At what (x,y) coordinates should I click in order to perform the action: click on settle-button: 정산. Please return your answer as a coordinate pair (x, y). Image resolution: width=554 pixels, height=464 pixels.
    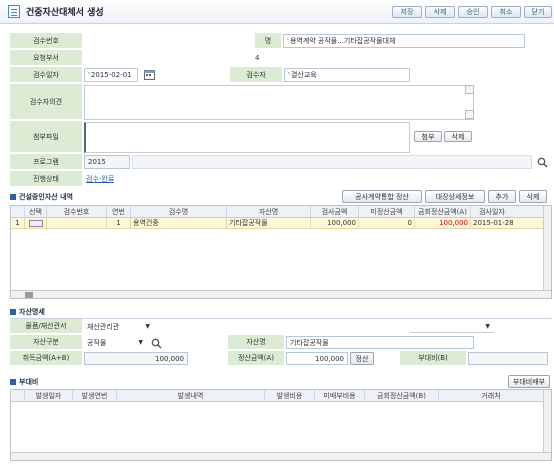
    Looking at the image, I should click on (362, 358).